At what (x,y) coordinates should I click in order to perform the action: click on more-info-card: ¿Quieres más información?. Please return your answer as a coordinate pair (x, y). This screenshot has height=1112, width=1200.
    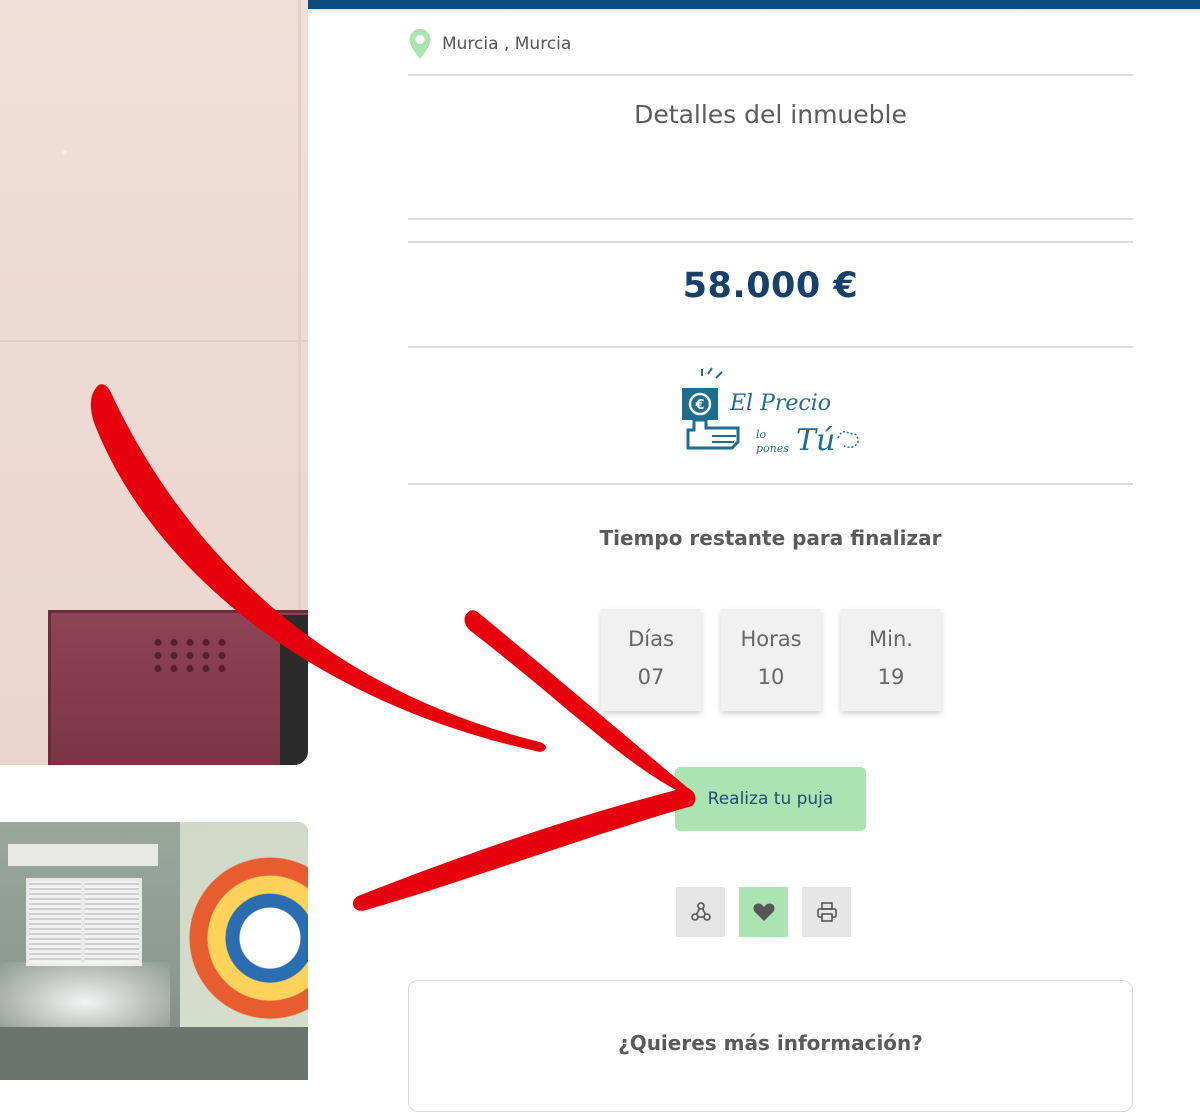
    Looking at the image, I should click on (770, 1046).